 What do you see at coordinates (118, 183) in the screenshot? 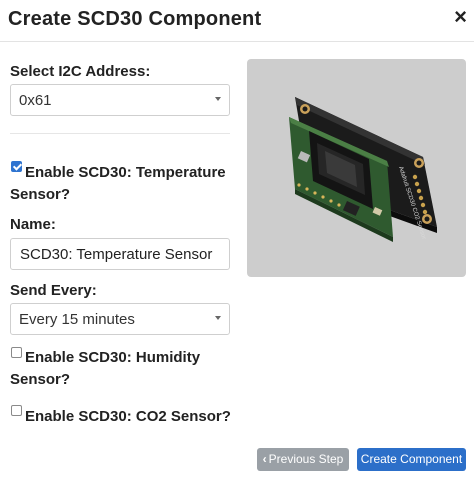
I see `temperature-sensor-label: Enable SCD30: Temperature Sensor?` at bounding box center [118, 183].